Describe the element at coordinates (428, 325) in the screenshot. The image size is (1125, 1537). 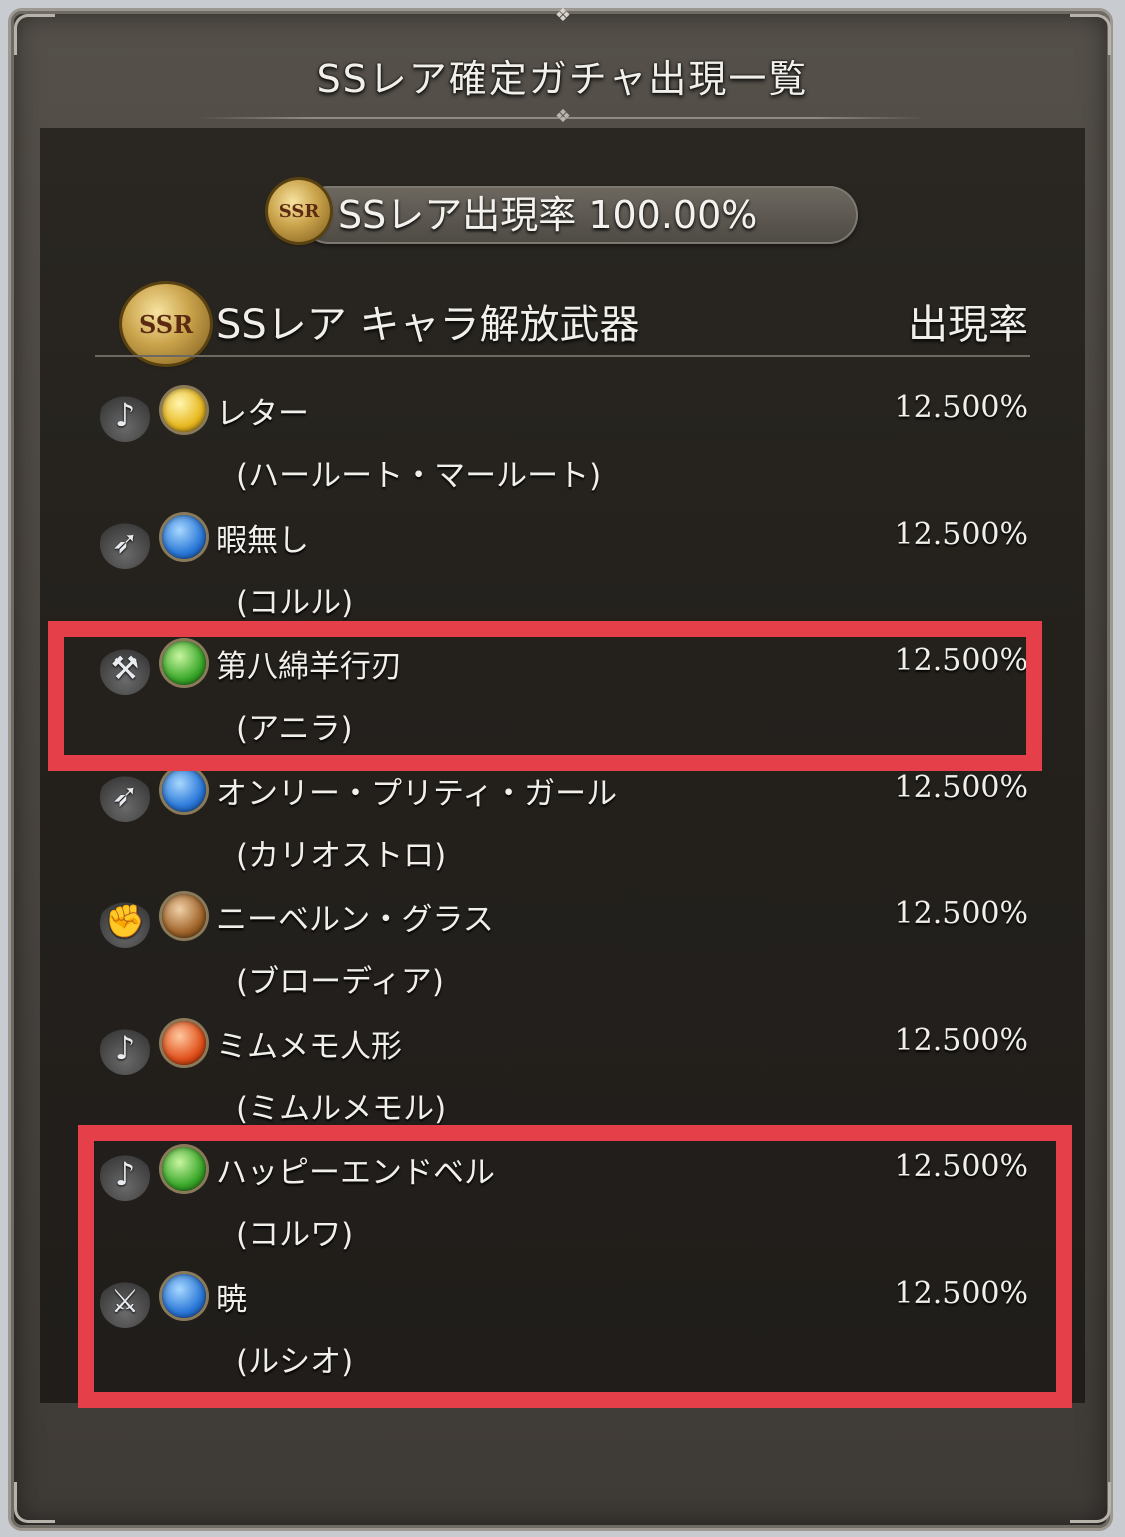
I see `section-title: SSレア キャラ解放武器` at that location.